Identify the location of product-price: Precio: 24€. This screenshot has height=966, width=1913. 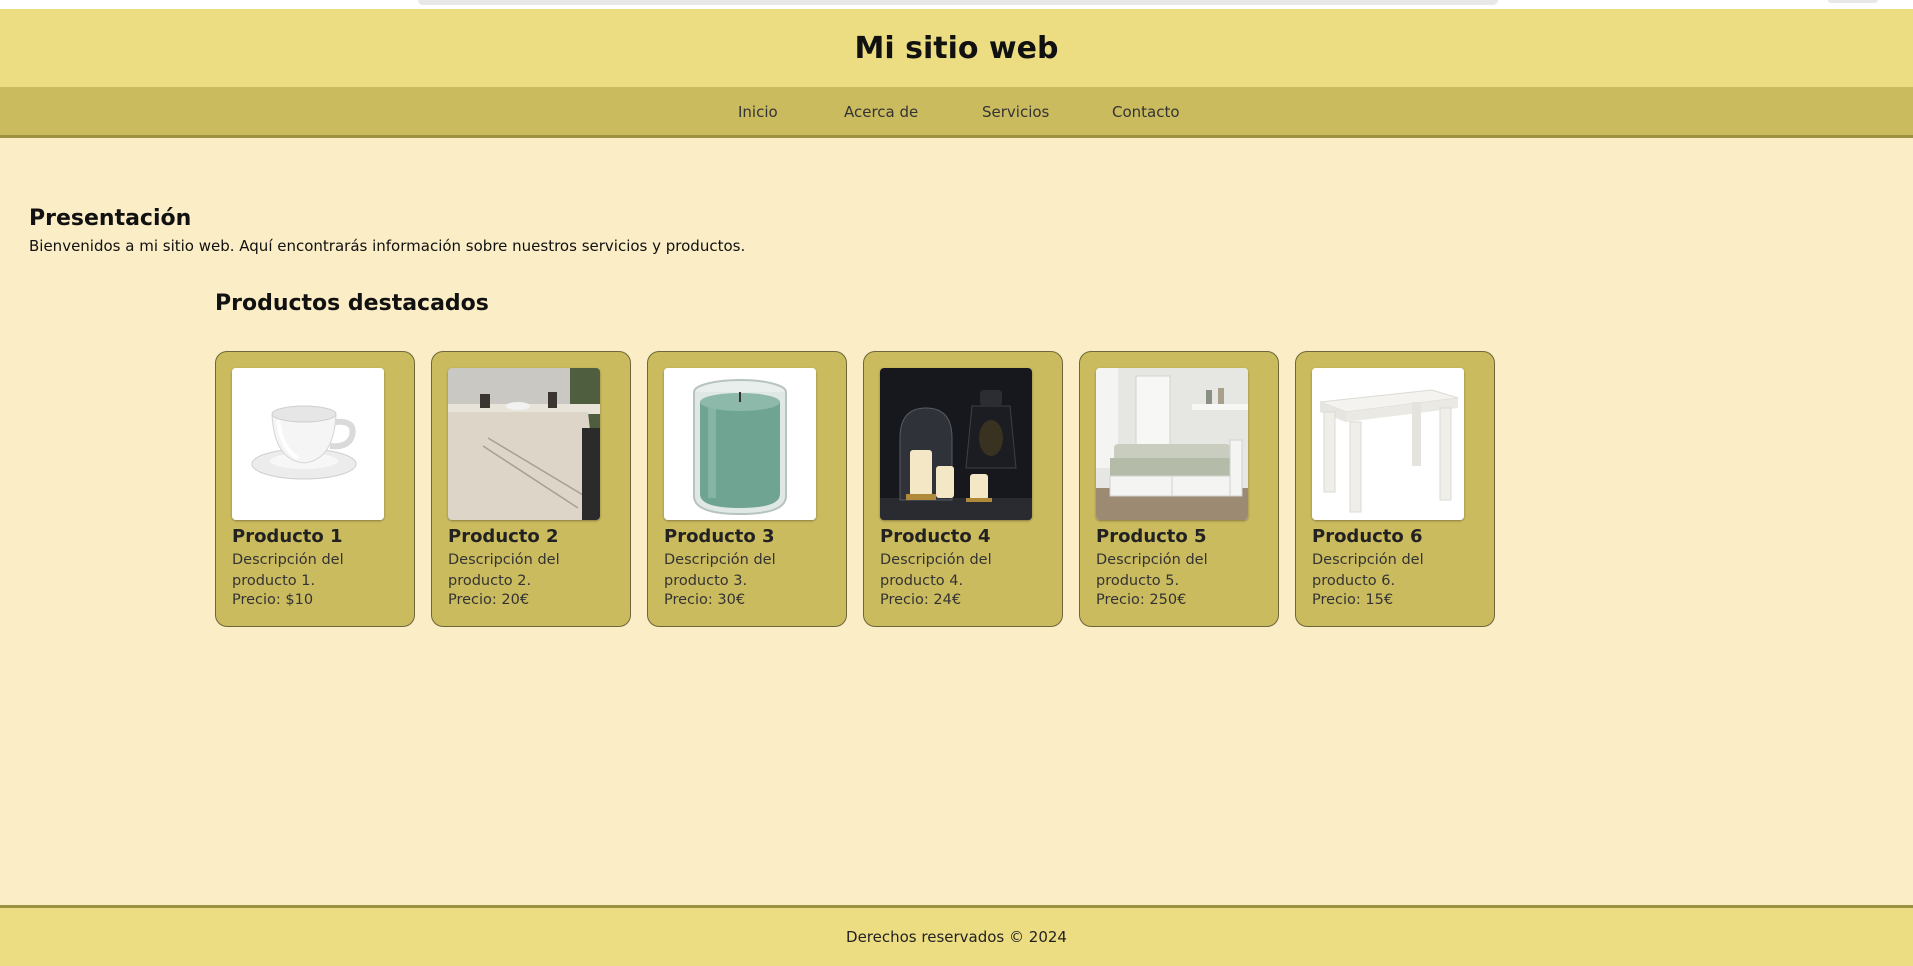
(921, 600).